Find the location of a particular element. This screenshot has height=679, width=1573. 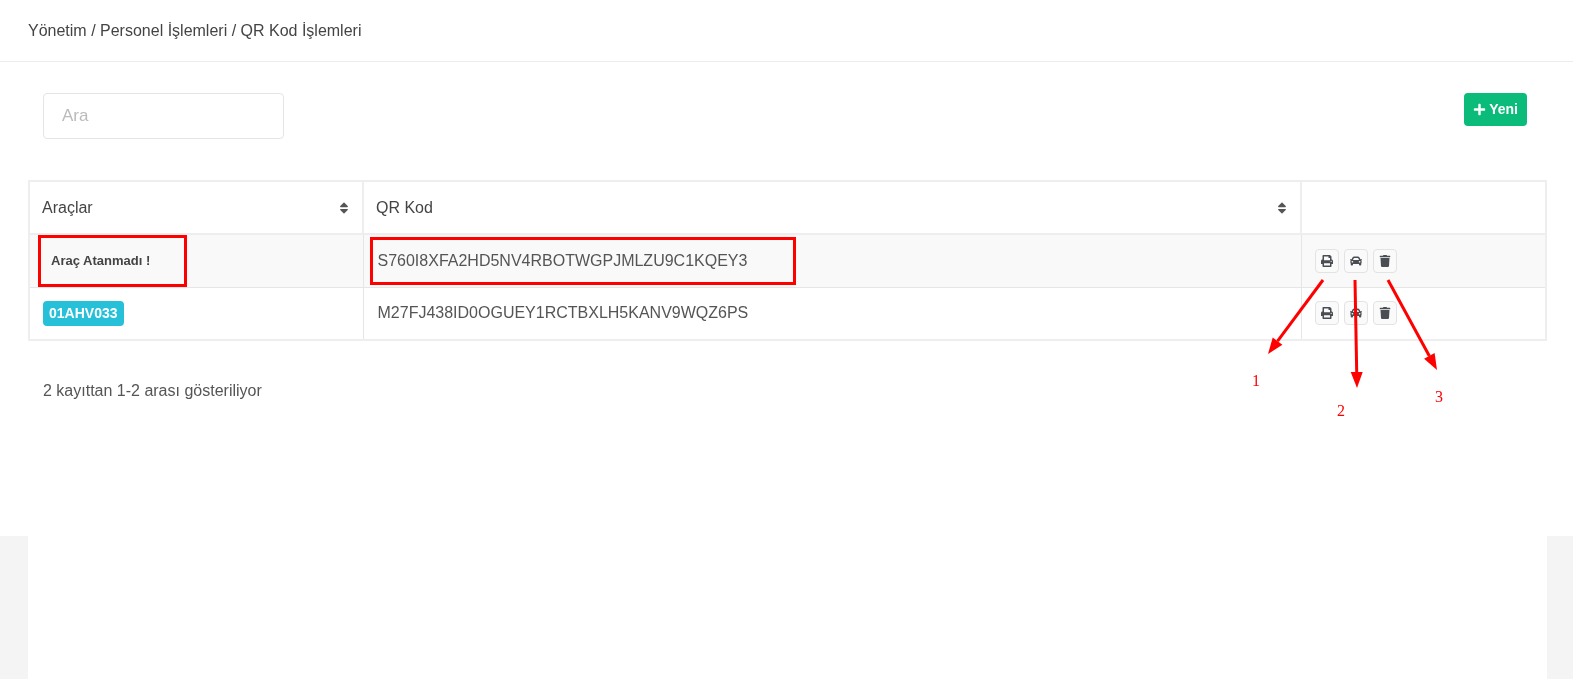

annotation-number: 2 is located at coordinates (1341, 411).